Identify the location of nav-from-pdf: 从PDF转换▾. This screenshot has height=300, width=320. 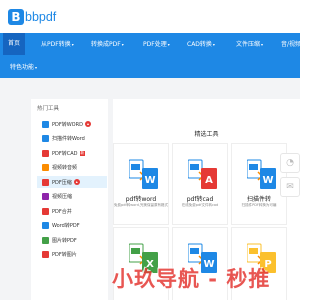
(57, 44).